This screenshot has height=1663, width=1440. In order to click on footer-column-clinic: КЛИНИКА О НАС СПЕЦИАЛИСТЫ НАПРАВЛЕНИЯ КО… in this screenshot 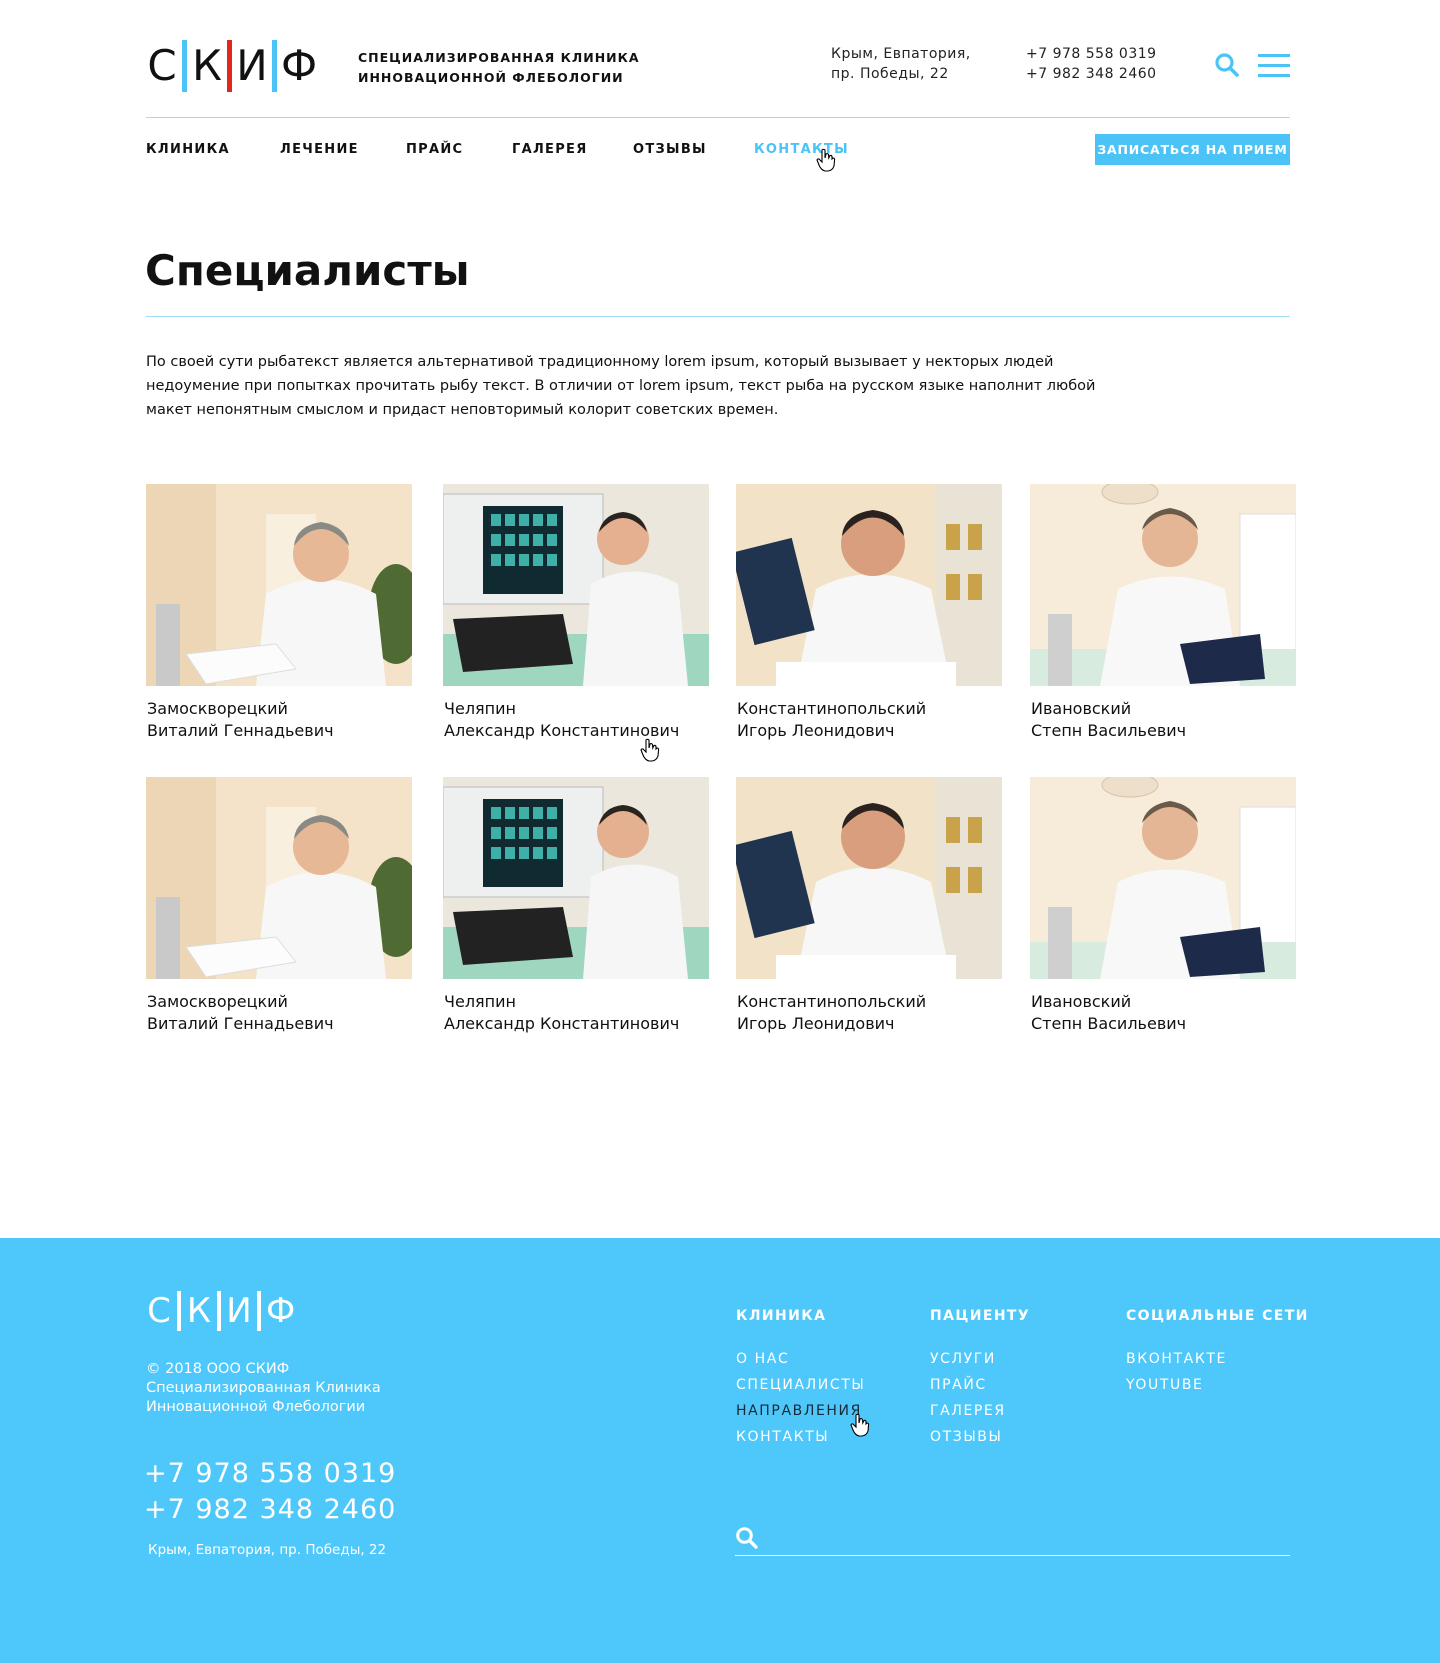, I will do `click(800, 1379)`.